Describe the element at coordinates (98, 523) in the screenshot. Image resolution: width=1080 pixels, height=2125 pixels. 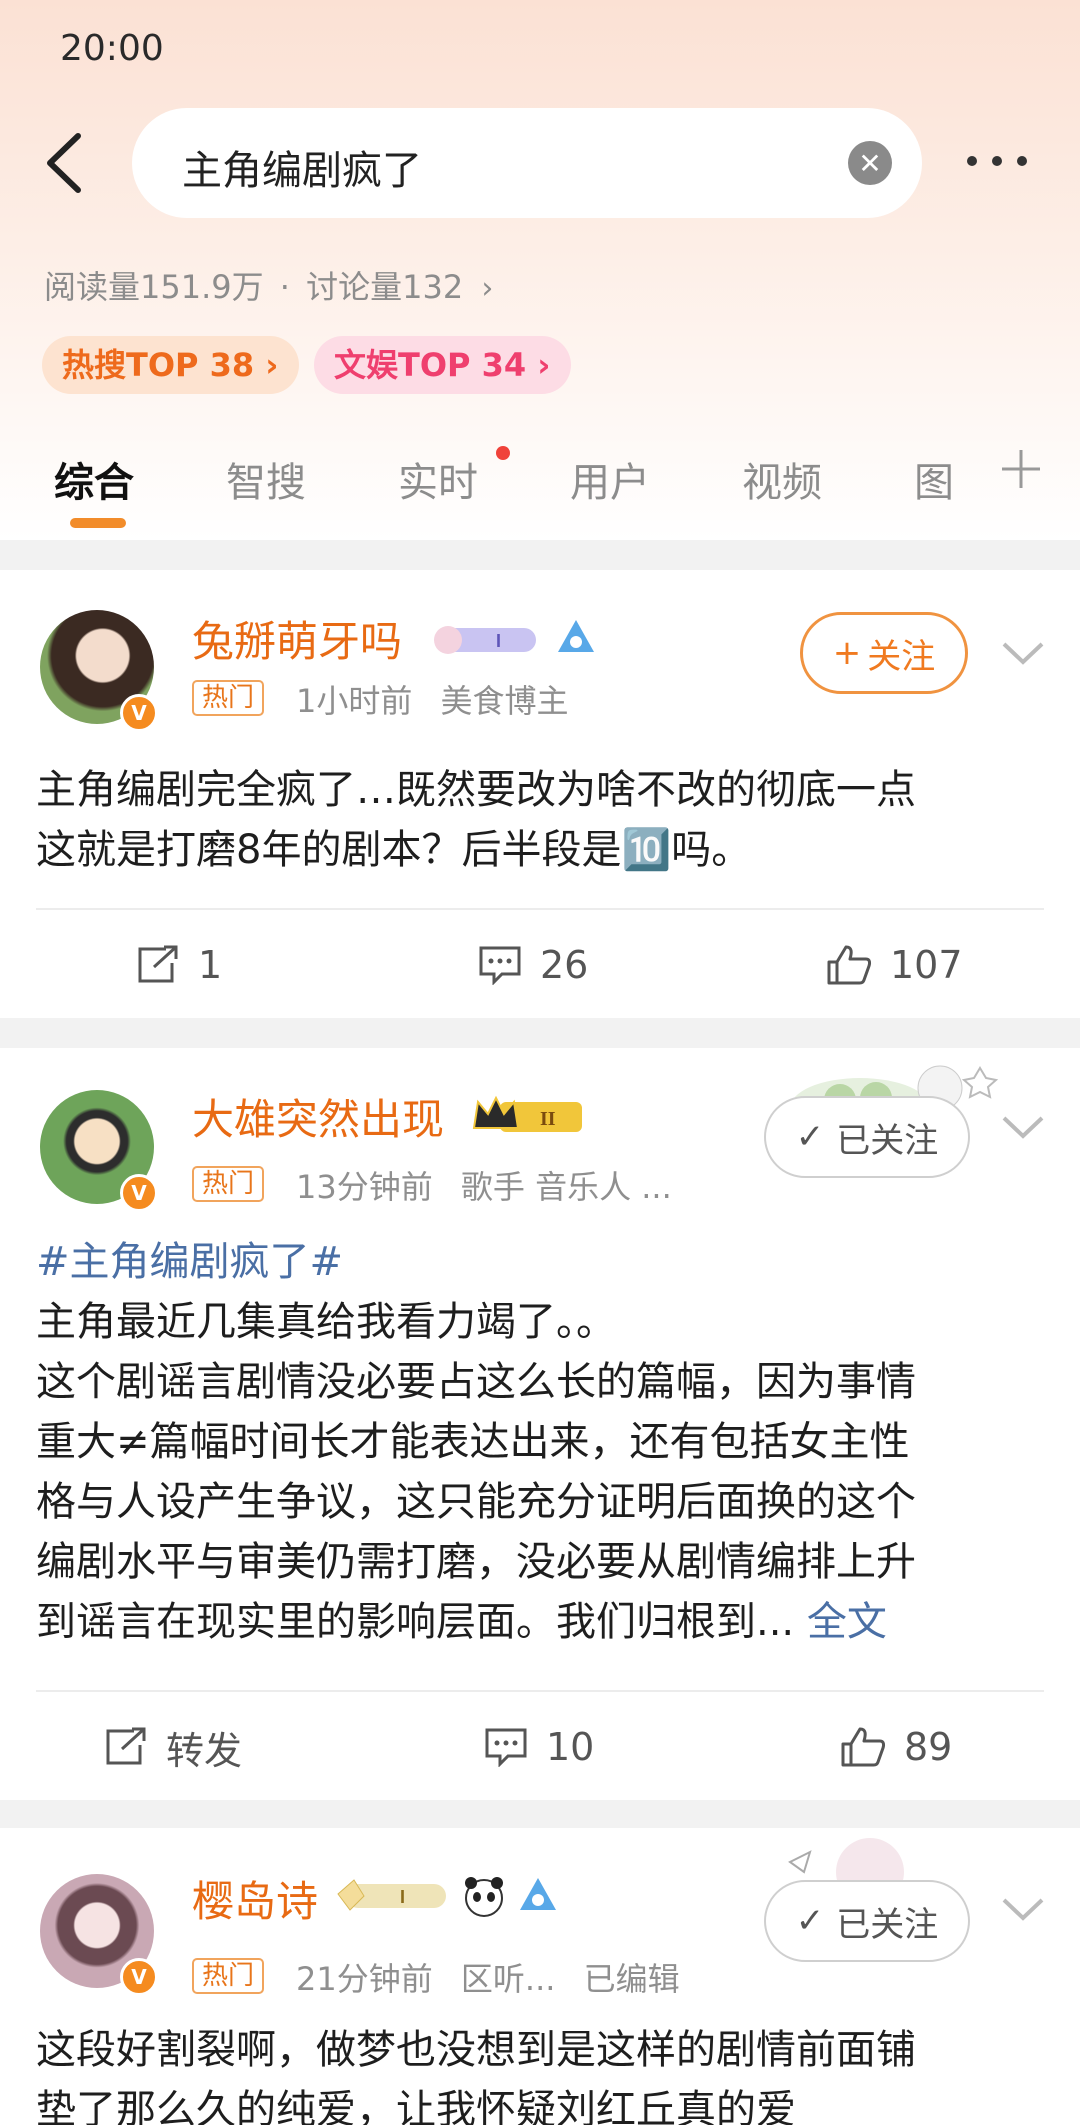
I see `active-tab-indicator` at that location.